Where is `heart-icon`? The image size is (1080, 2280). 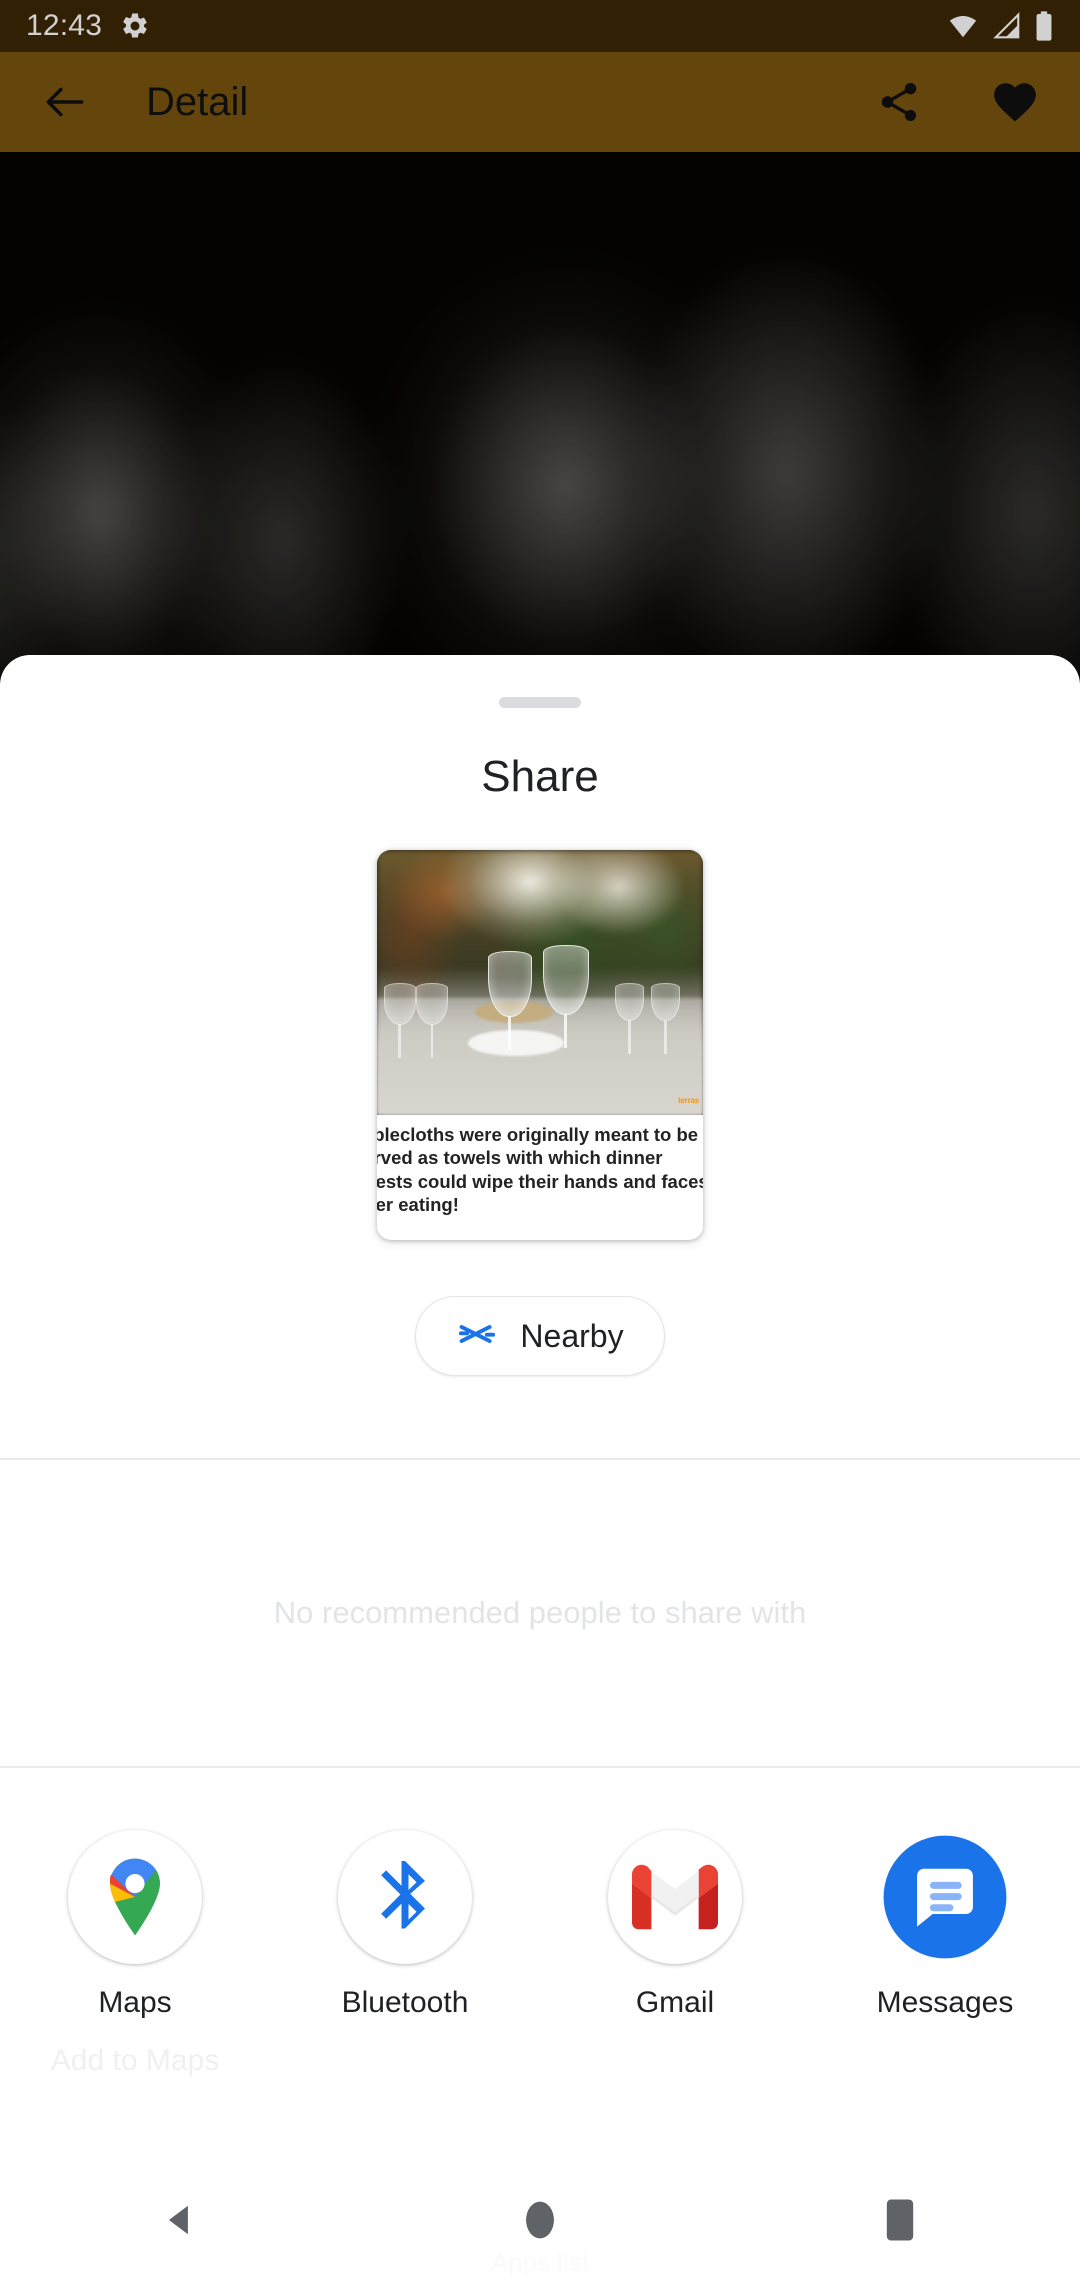
heart-icon is located at coordinates (1015, 102).